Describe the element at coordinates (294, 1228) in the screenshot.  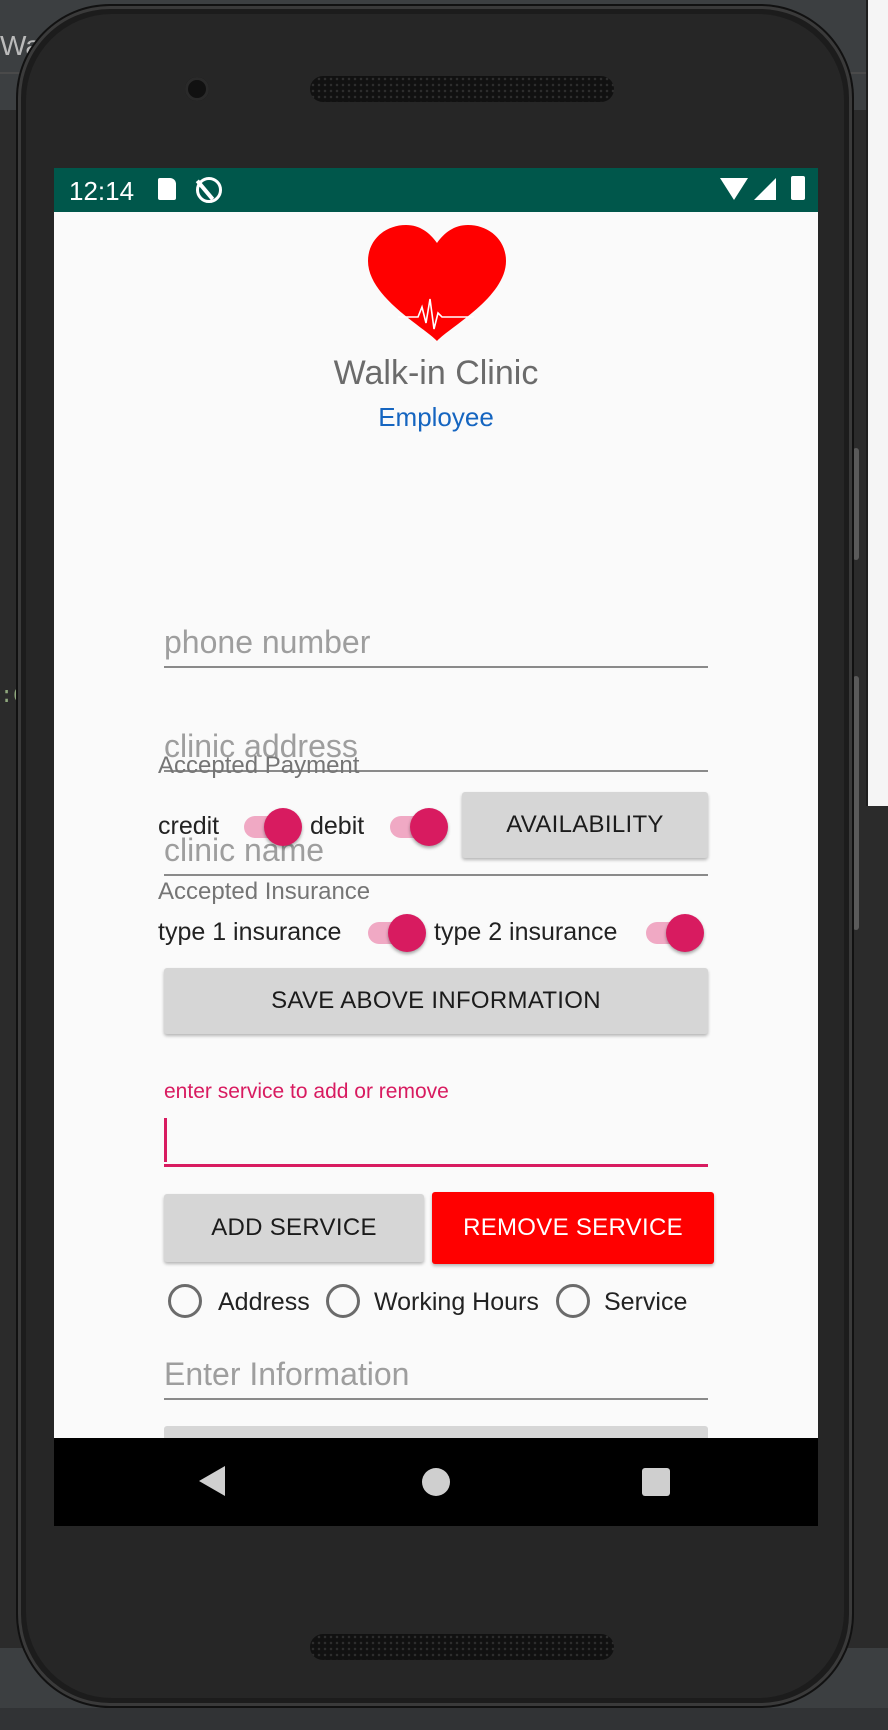
I see `add-service-button: ADD SERVICE` at that location.